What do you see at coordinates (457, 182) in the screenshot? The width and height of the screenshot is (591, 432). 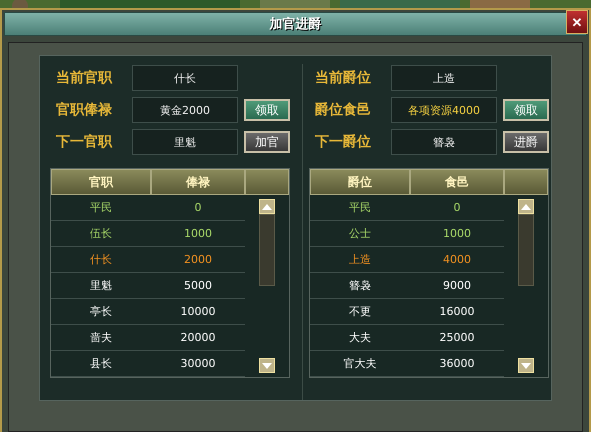 I see `column-header: 食邑` at bounding box center [457, 182].